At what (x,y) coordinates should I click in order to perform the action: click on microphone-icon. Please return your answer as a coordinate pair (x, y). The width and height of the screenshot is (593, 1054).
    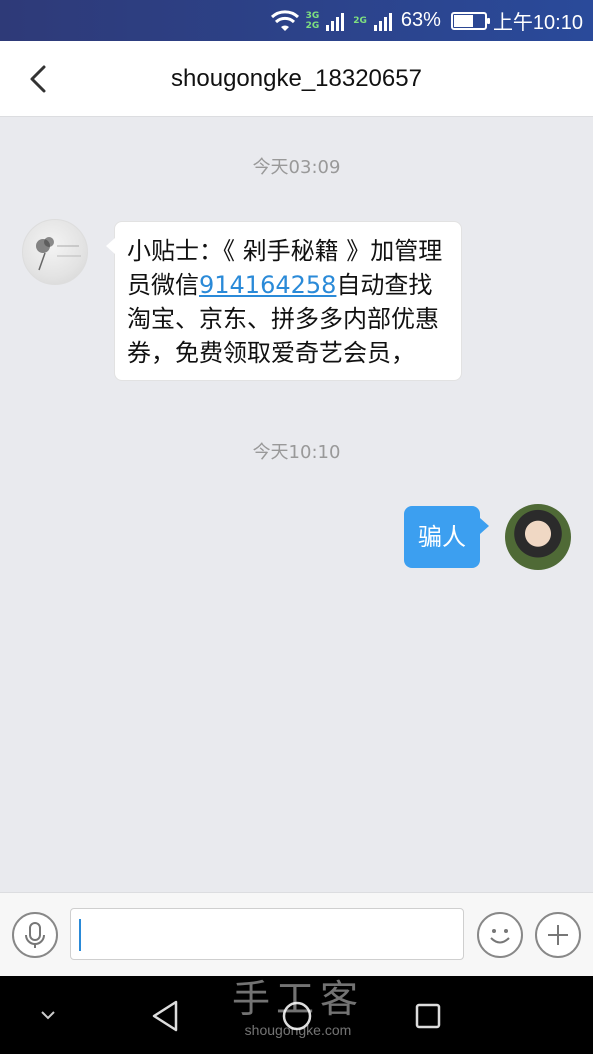
    Looking at the image, I should click on (35, 935).